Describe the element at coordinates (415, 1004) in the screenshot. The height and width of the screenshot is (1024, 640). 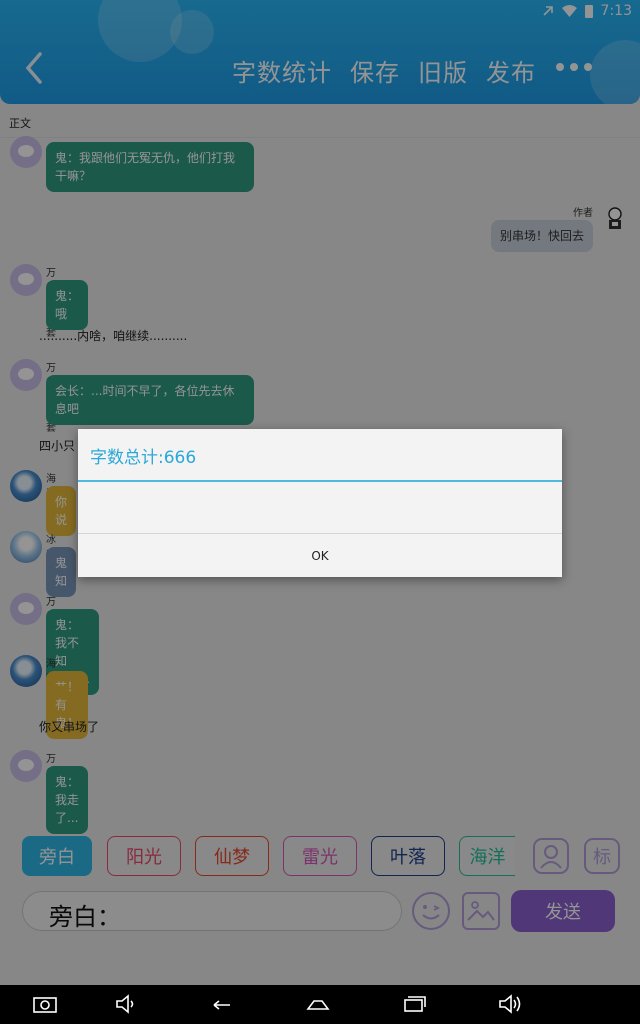
I see `recent-apps-icon` at that location.